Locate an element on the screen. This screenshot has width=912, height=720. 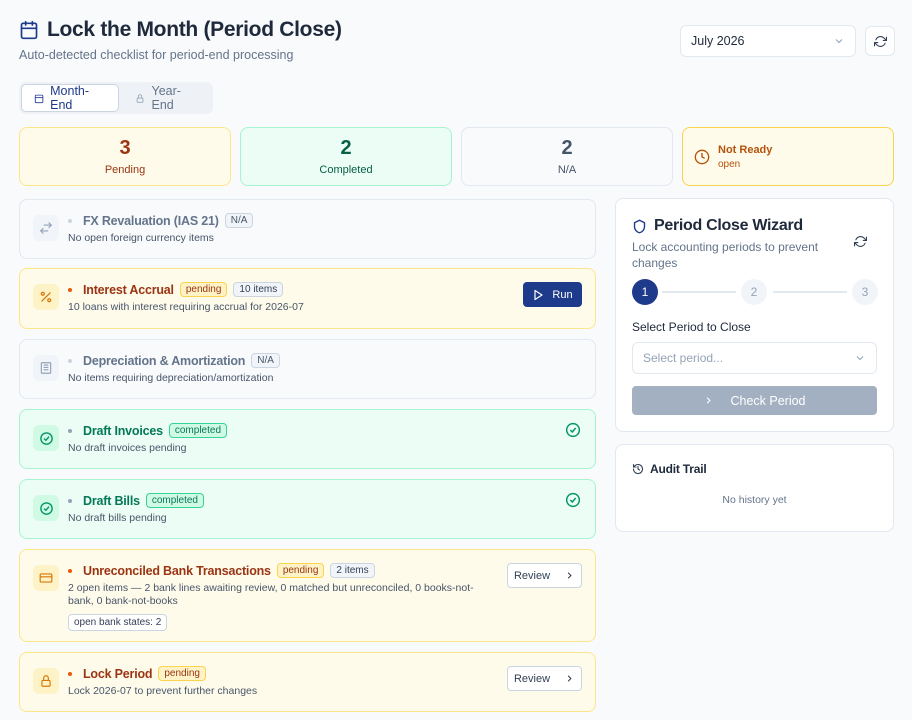
check-period-button: Check Period is located at coordinates (754, 400).